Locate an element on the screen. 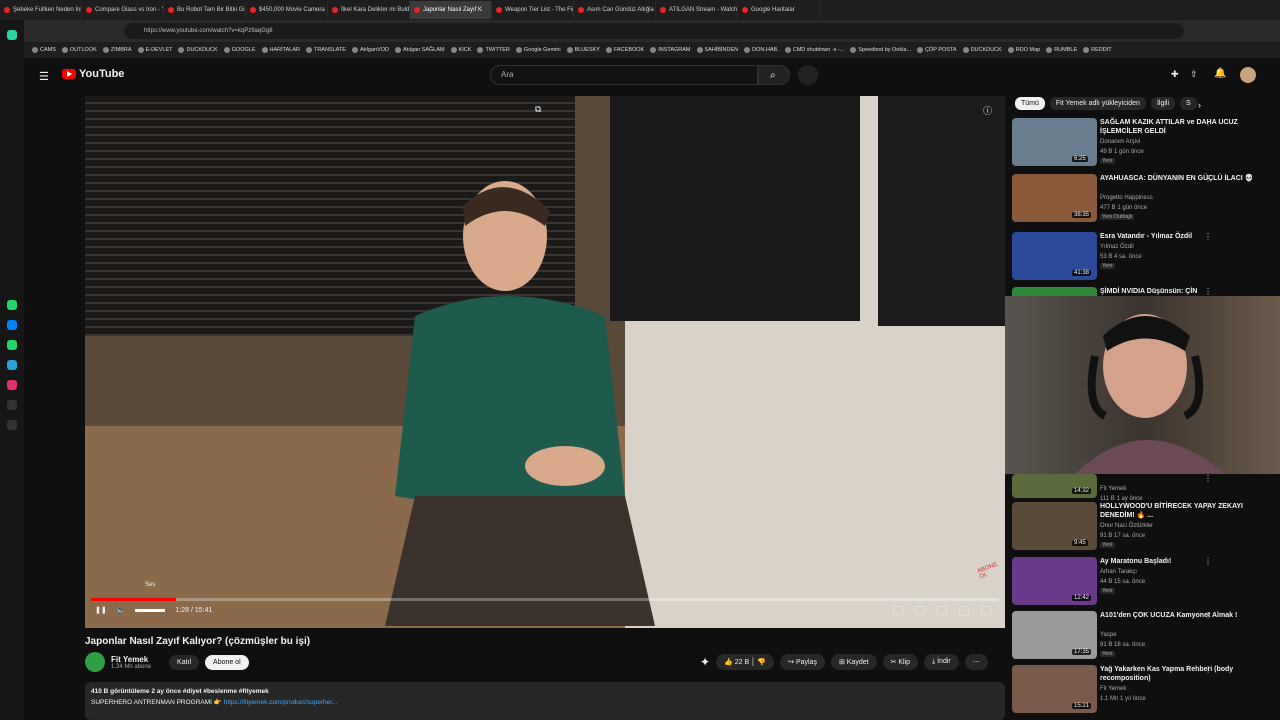 The image size is (1280, 720). info-icon: ⓘ is located at coordinates (987, 110).